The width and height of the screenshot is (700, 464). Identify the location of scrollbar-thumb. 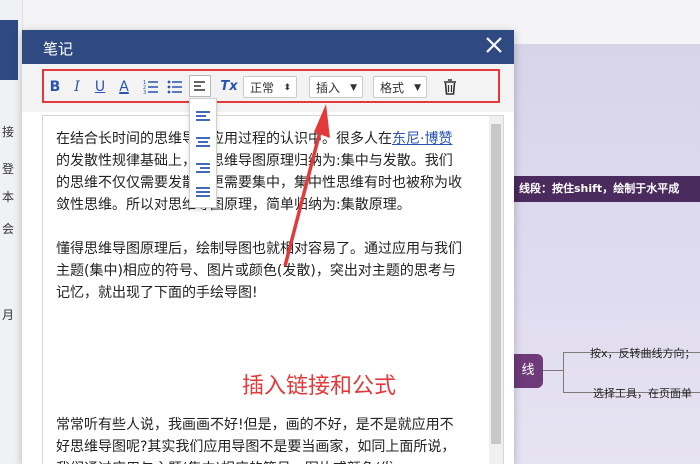
(496, 284).